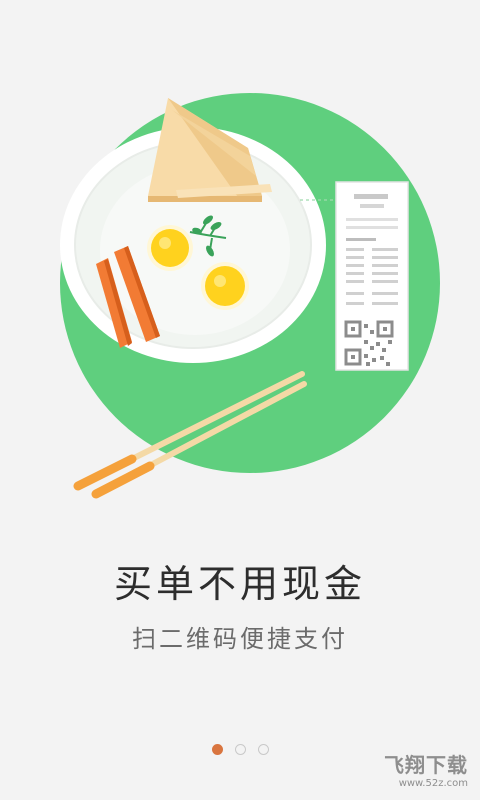 This screenshot has height=800, width=480. I want to click on watermark-title: 飞翔下载, so click(426, 765).